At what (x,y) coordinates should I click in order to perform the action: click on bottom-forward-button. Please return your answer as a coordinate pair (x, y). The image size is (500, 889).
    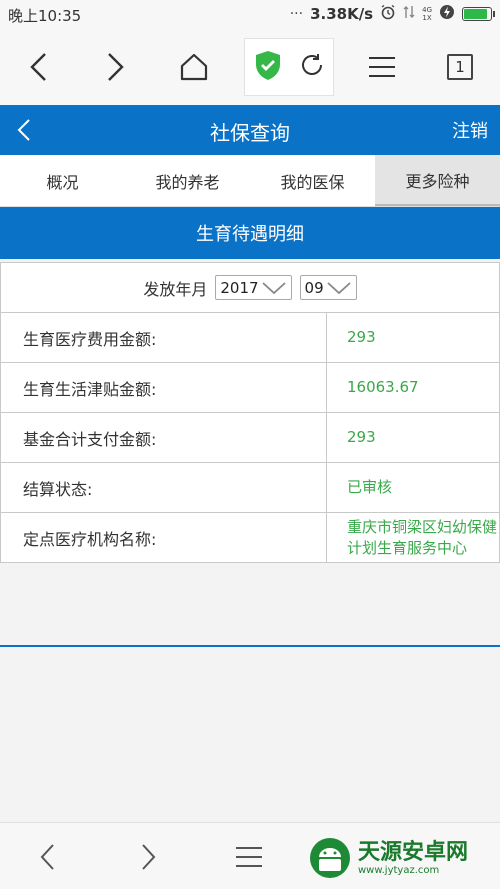
    Looking at the image, I should click on (149, 857).